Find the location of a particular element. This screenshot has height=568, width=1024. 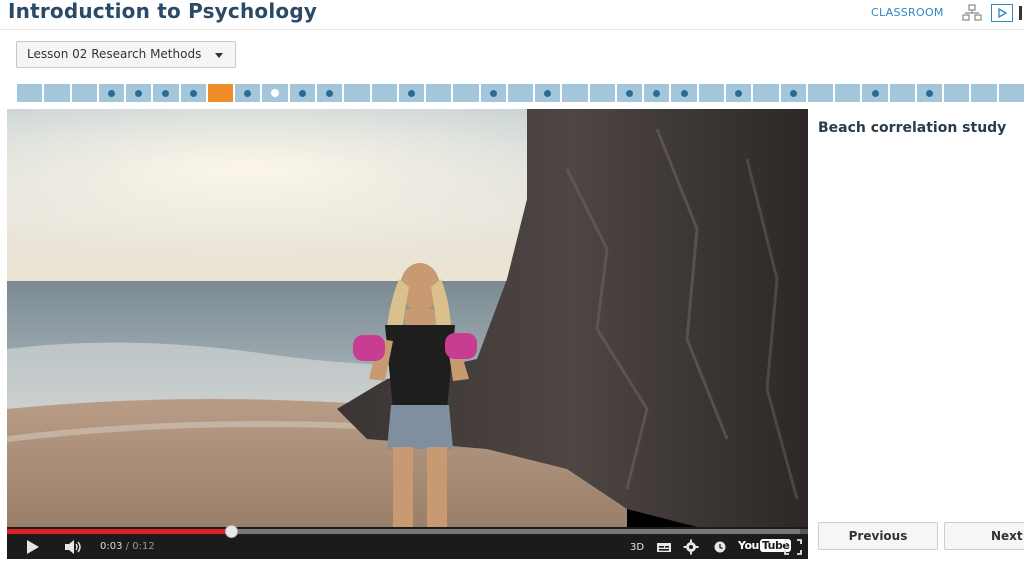

course-map-icon is located at coordinates (972, 13).